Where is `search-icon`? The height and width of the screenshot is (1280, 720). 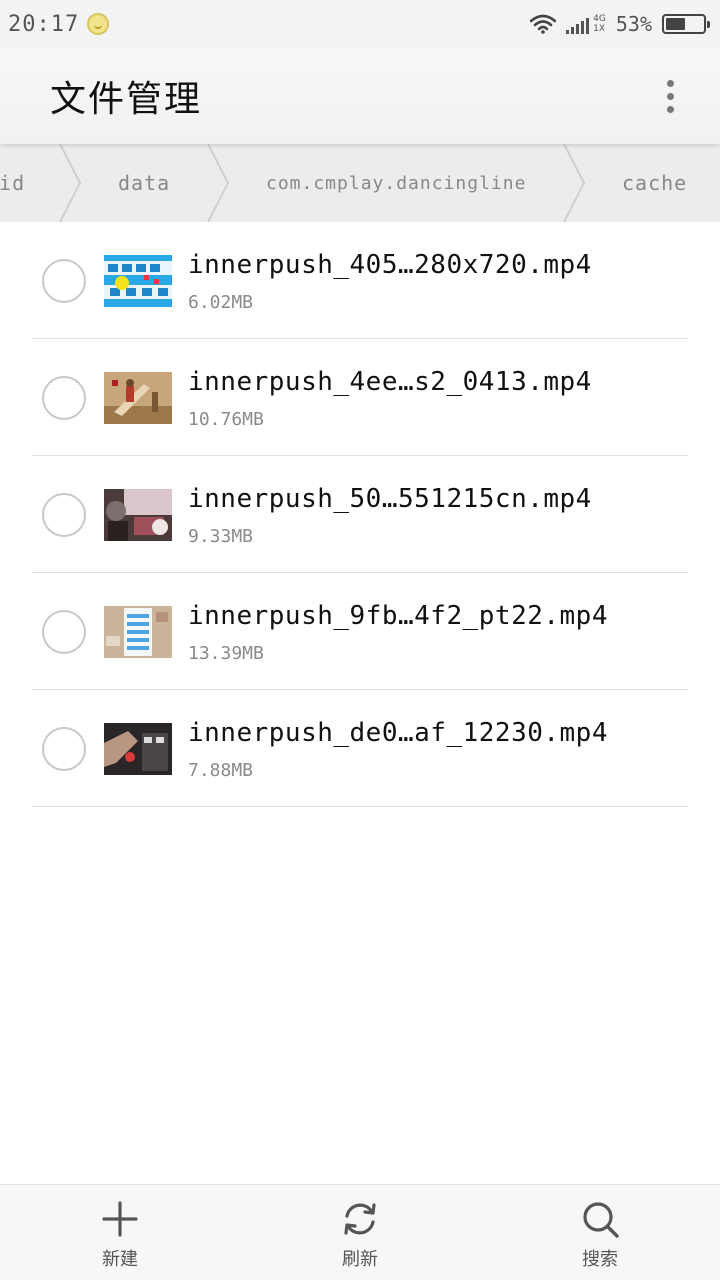 search-icon is located at coordinates (601, 1220).